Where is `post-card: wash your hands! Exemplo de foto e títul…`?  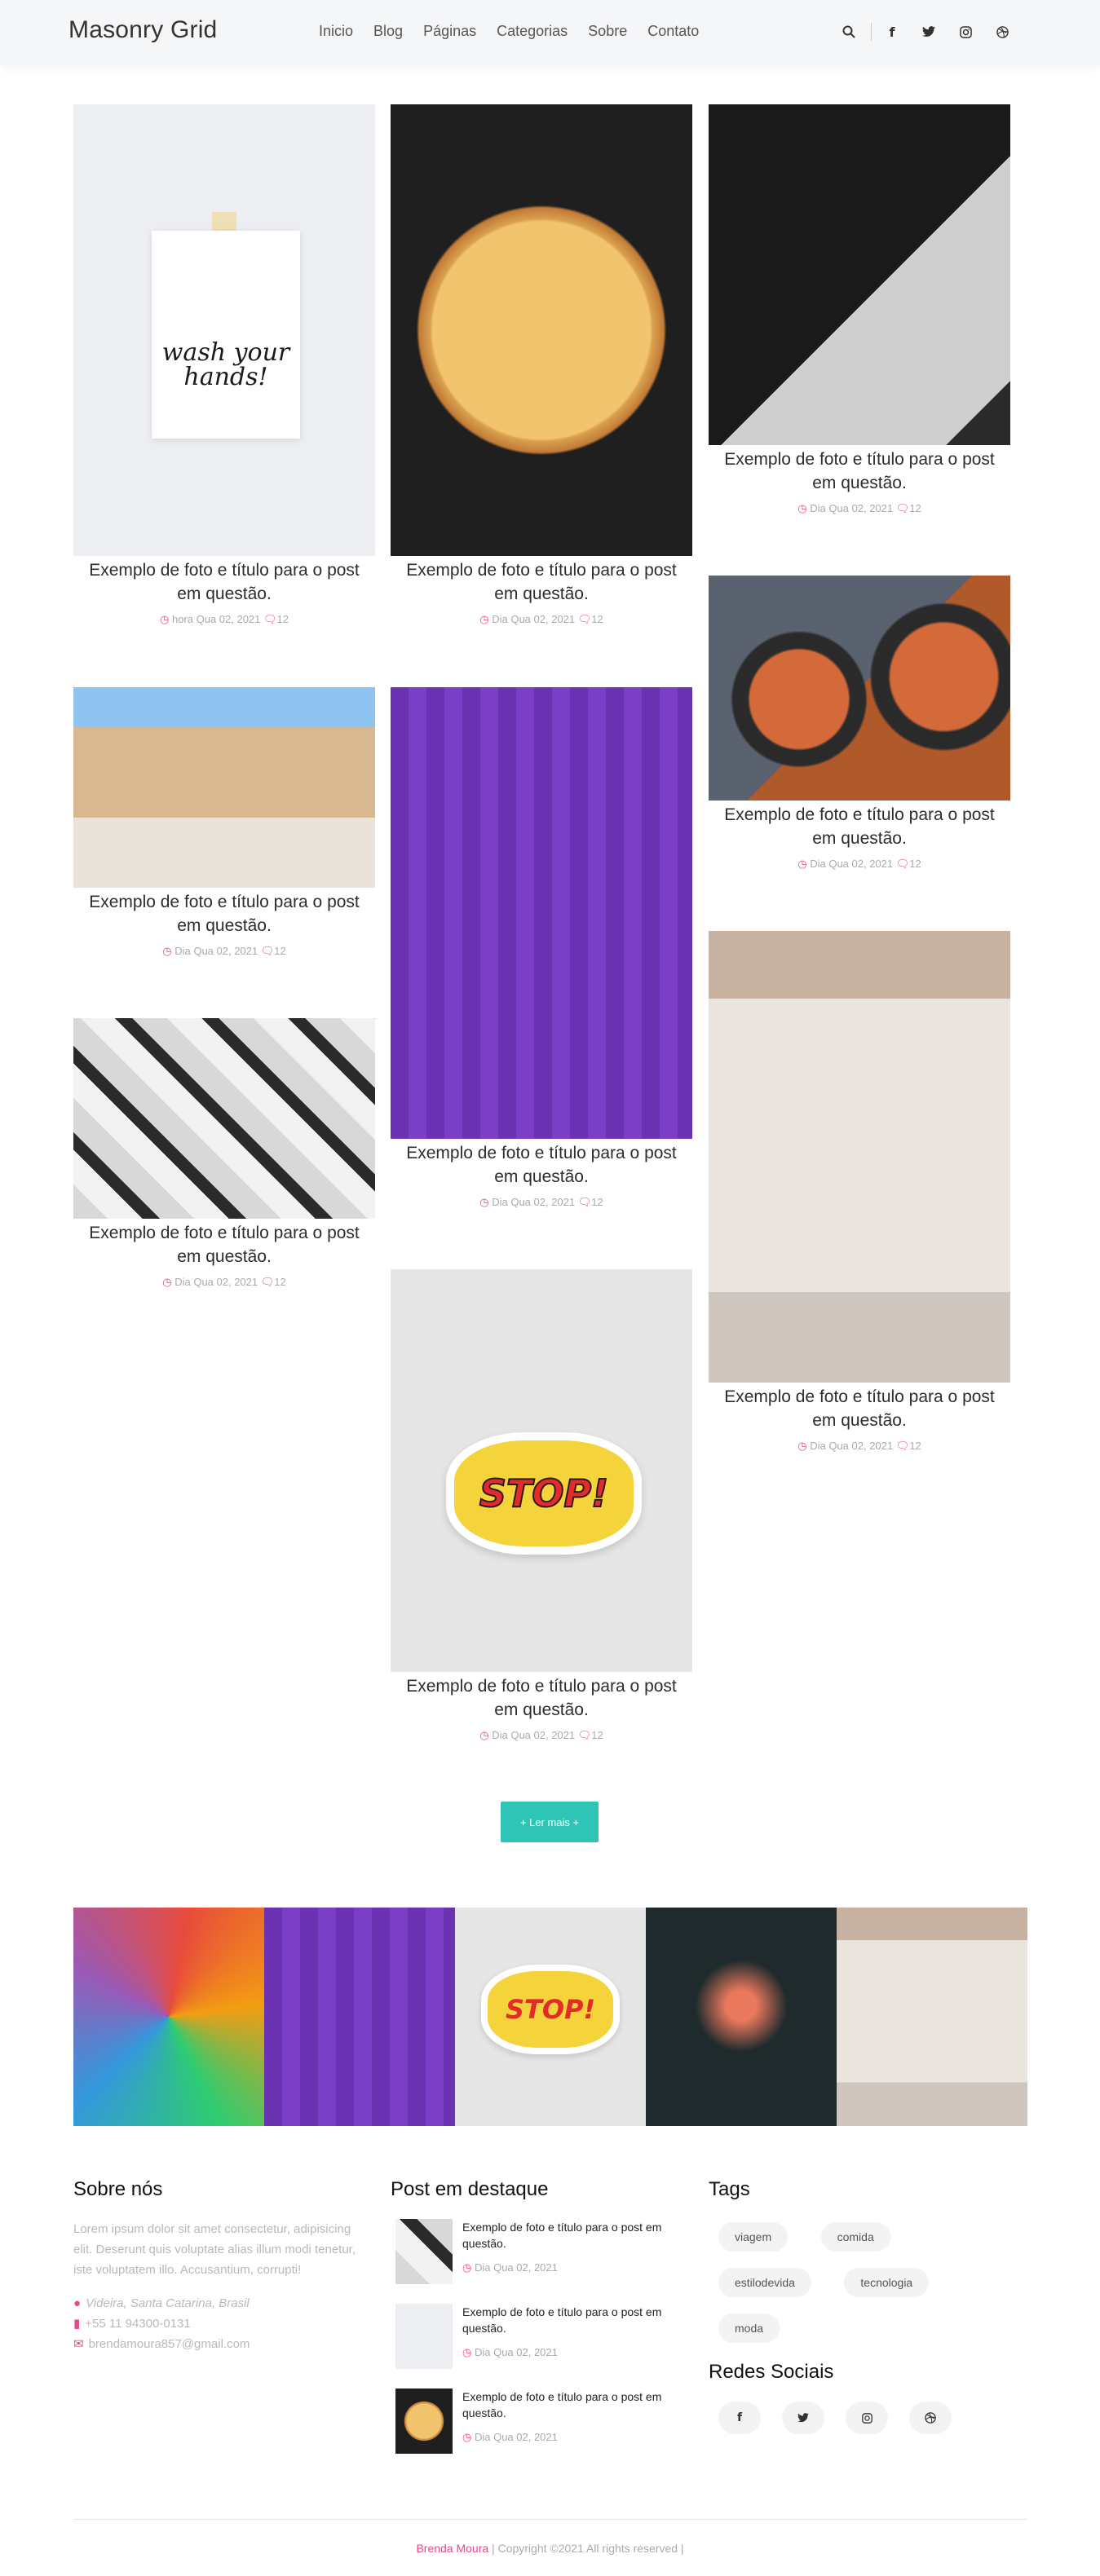
post-card: wash your hands! Exemplo de foto e títul… is located at coordinates (224, 365).